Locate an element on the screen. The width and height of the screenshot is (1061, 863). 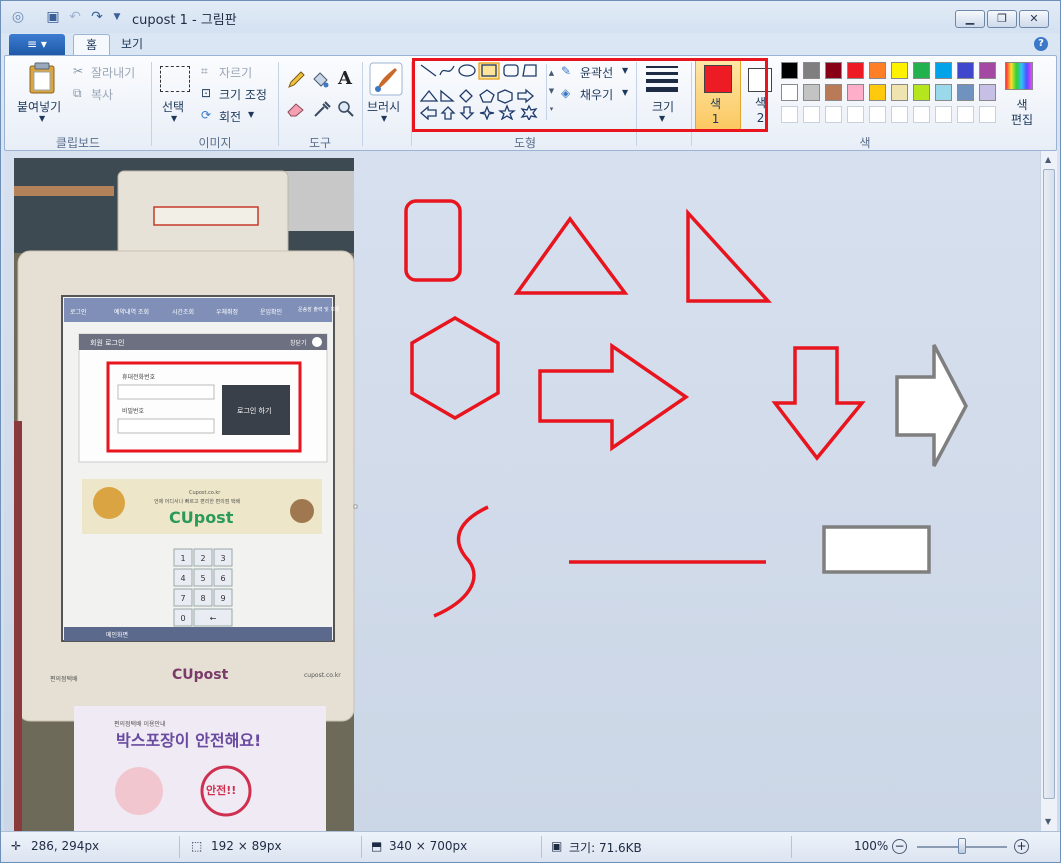
redo-icon: ↷ is located at coordinates (97, 17).